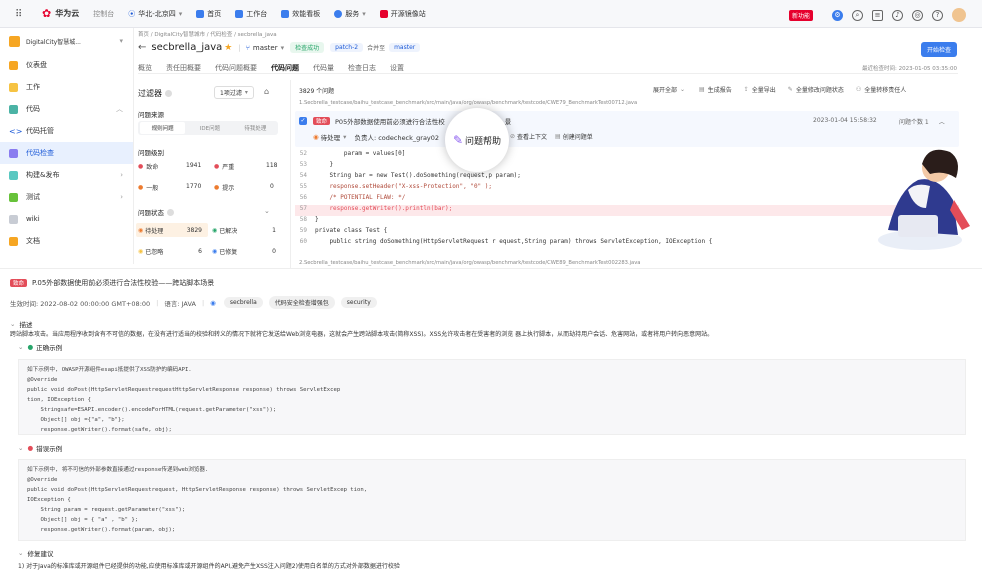  Describe the element at coordinates (331, 137) in the screenshot. I see `issue-status: 待处理` at that location.